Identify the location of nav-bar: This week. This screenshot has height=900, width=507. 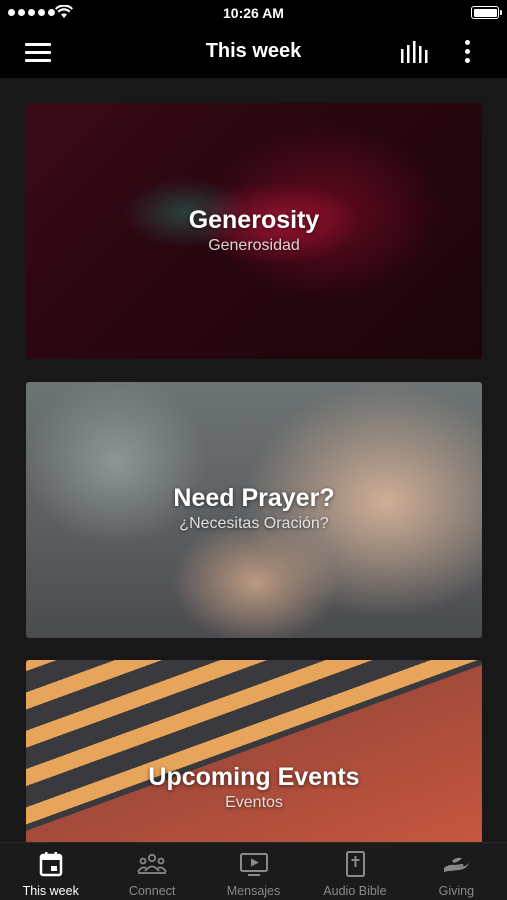
(253, 52).